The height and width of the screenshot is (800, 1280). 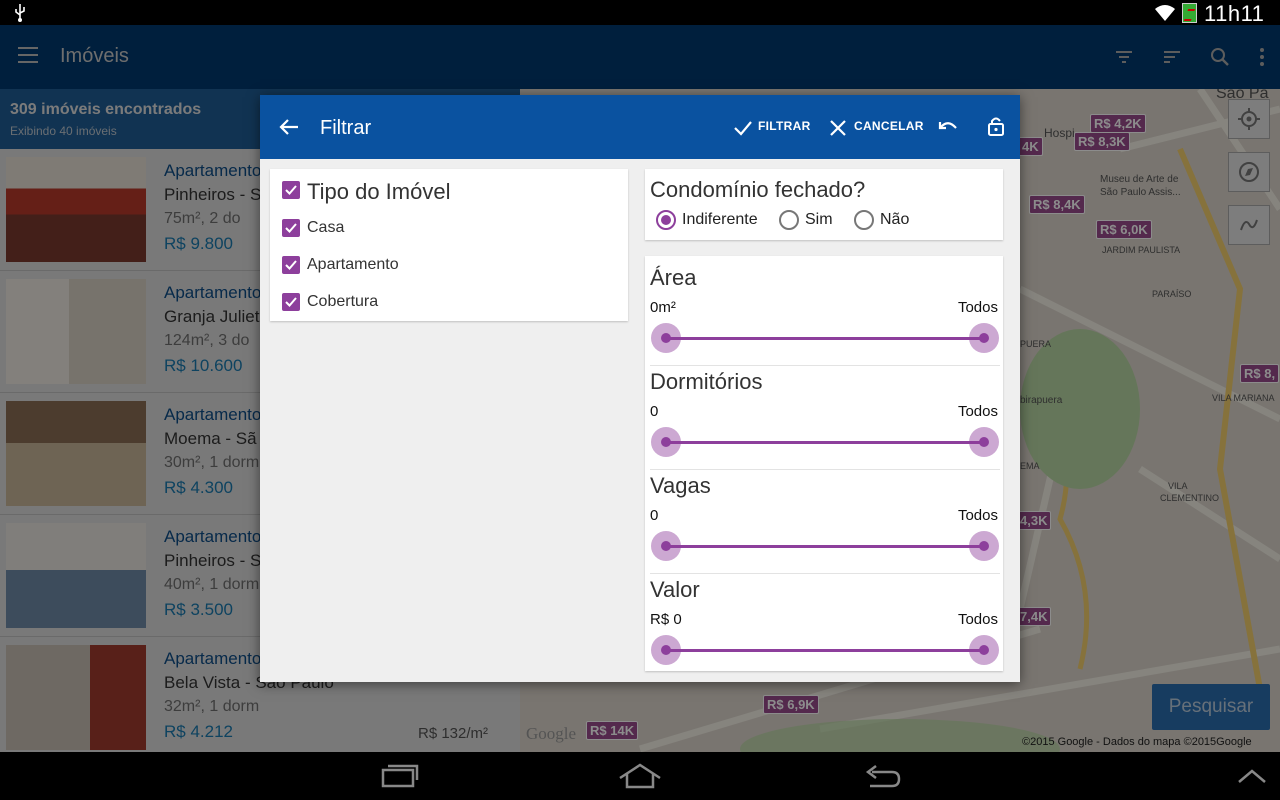 What do you see at coordinates (289, 127) in the screenshot?
I see `back-arrow-icon` at bounding box center [289, 127].